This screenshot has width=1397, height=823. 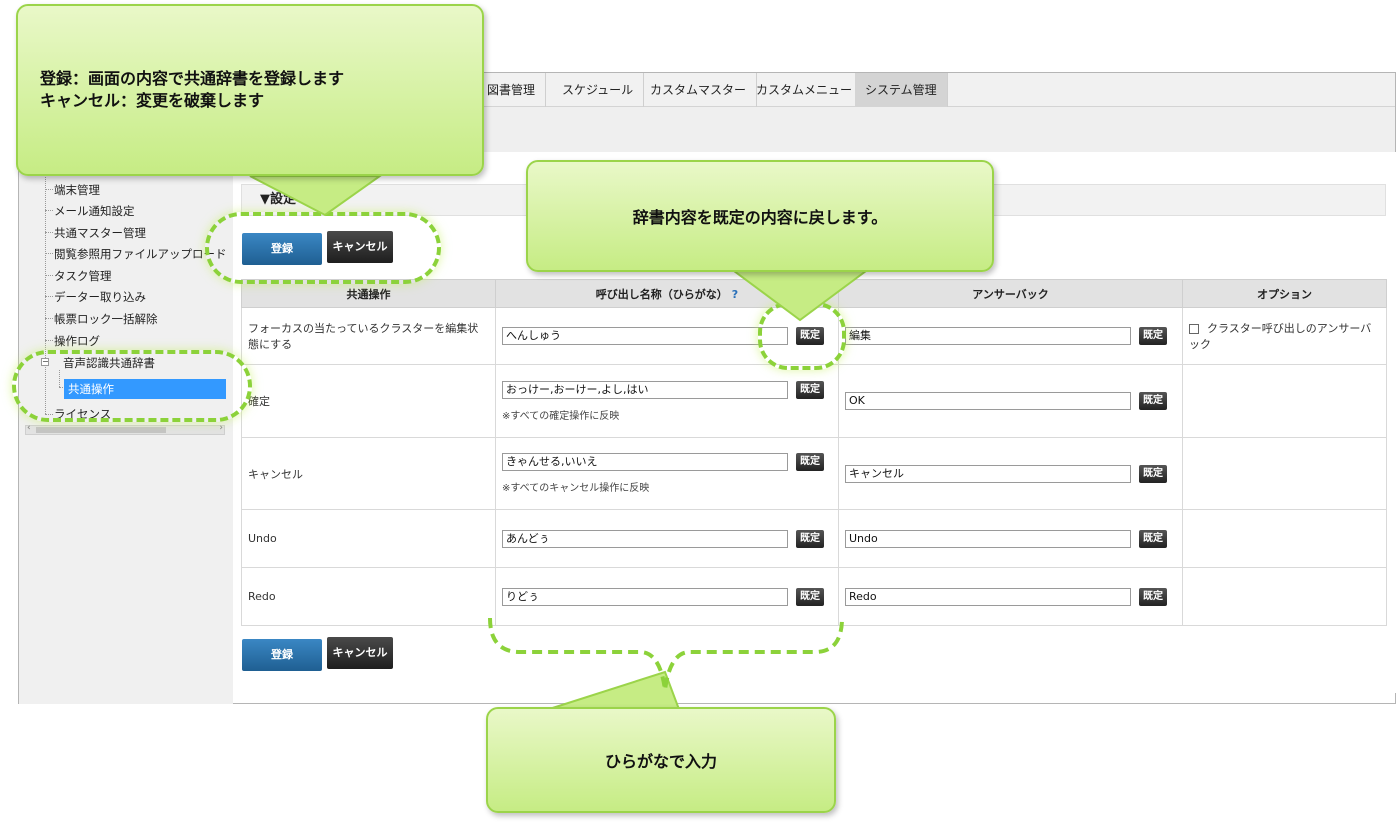 What do you see at coordinates (250, 90) in the screenshot?
I see `callout-register-cancel: 登録：画面の内容で共通辞書を登録します キャンセル：変更を破棄します` at bounding box center [250, 90].